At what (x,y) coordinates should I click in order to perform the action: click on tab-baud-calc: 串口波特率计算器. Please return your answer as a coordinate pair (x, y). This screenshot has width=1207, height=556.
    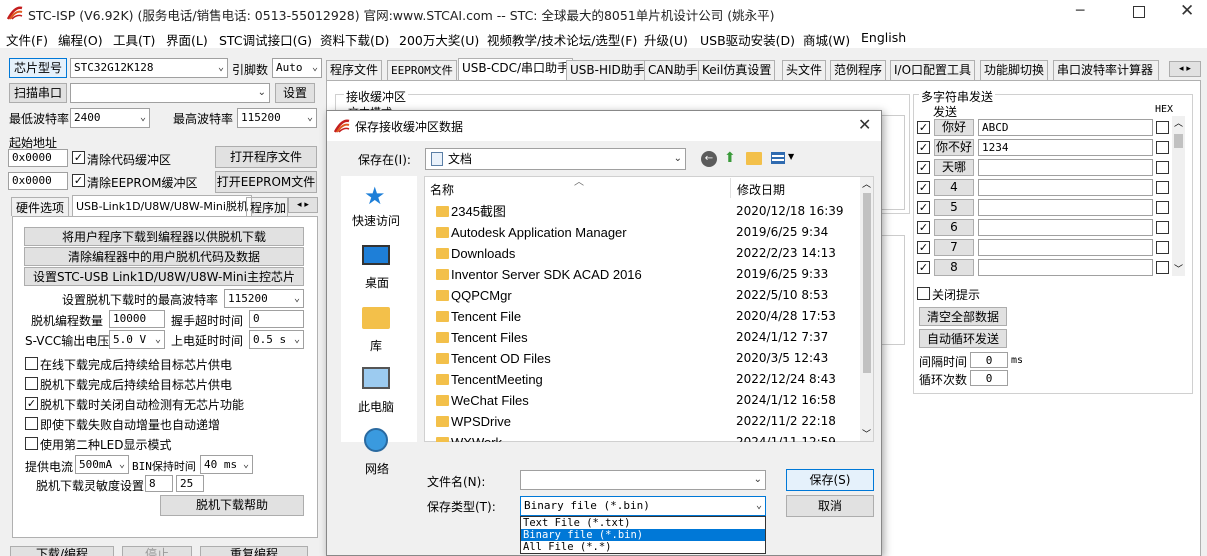
    Looking at the image, I should click on (1106, 70).